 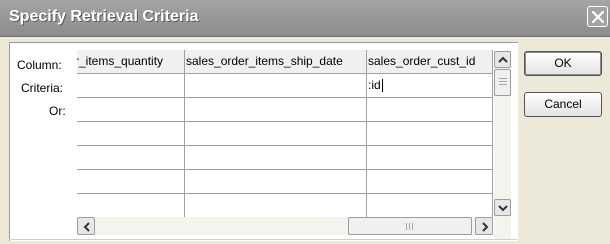 What do you see at coordinates (104, 16) in the screenshot?
I see `dialog-title: Specify Retrieval Criteria` at bounding box center [104, 16].